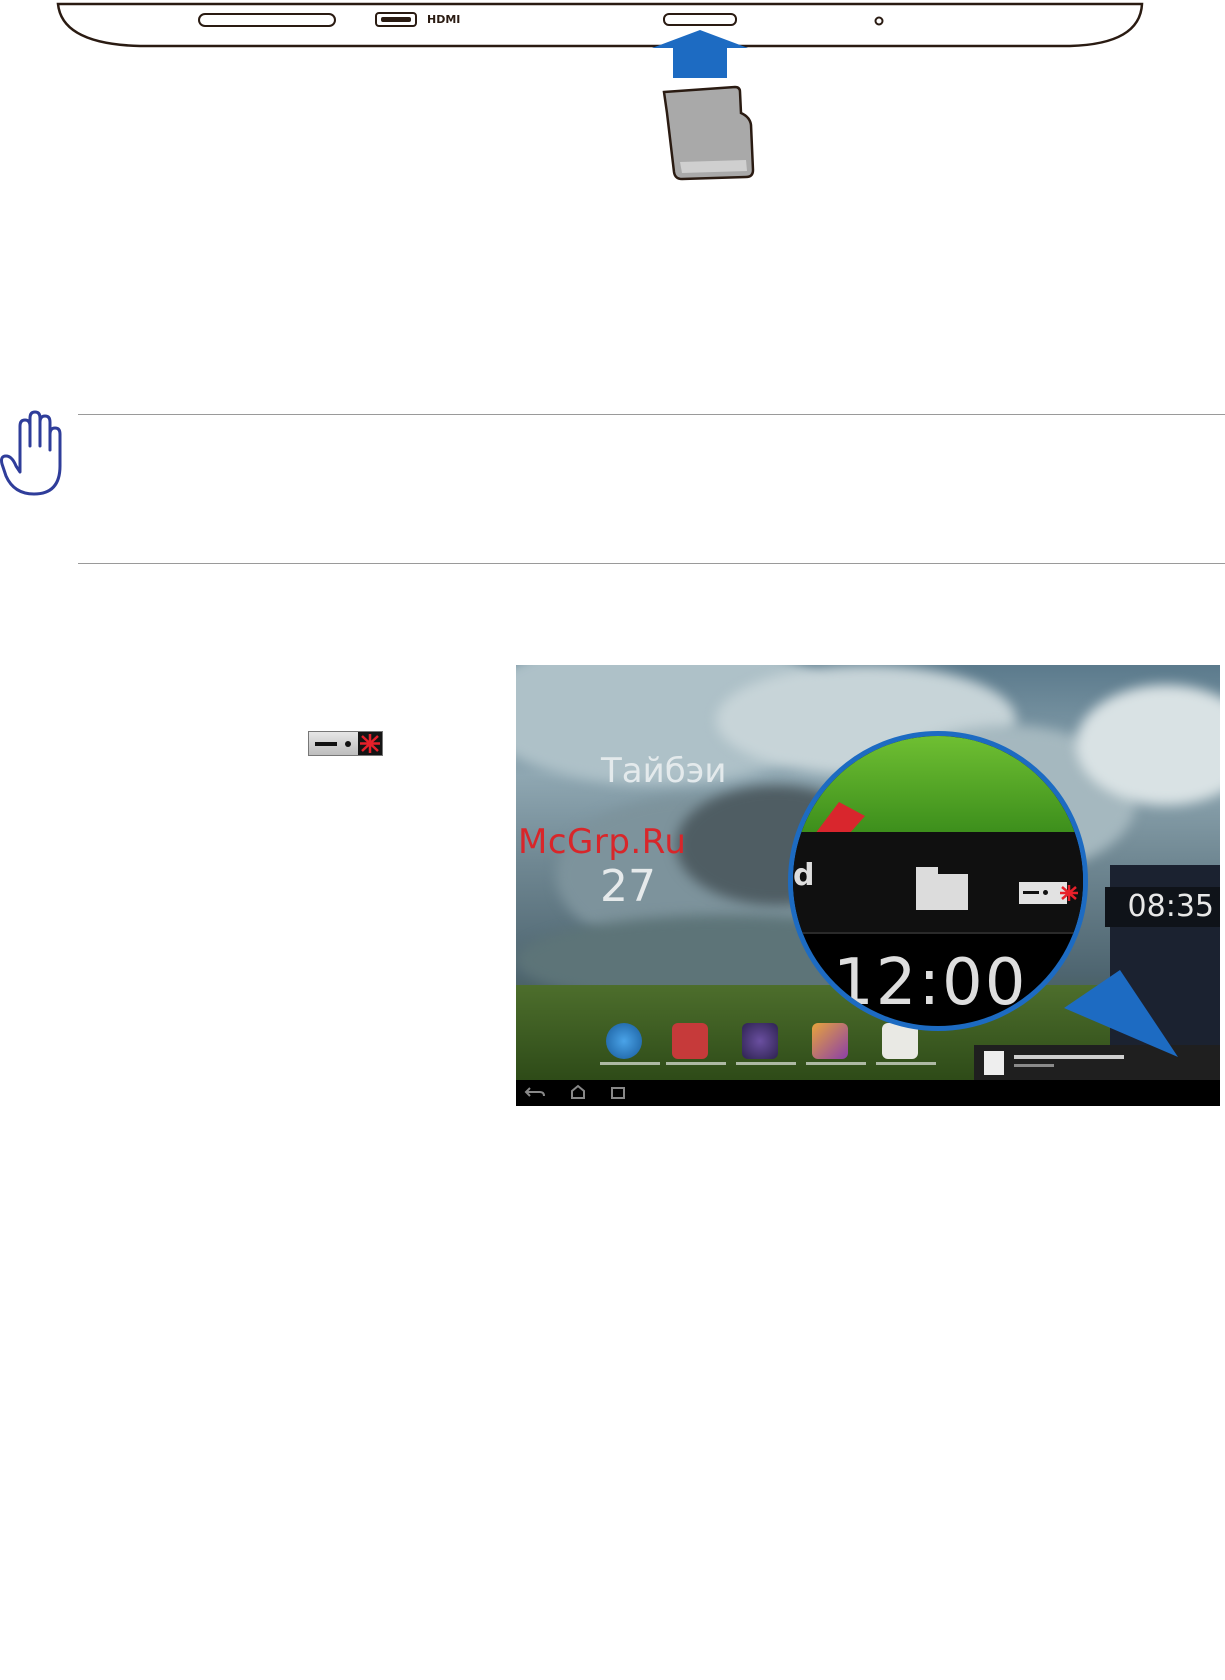 This screenshot has width=1225, height=1680. Describe the element at coordinates (879, 21) in the screenshot. I see `microphone-icon` at that location.